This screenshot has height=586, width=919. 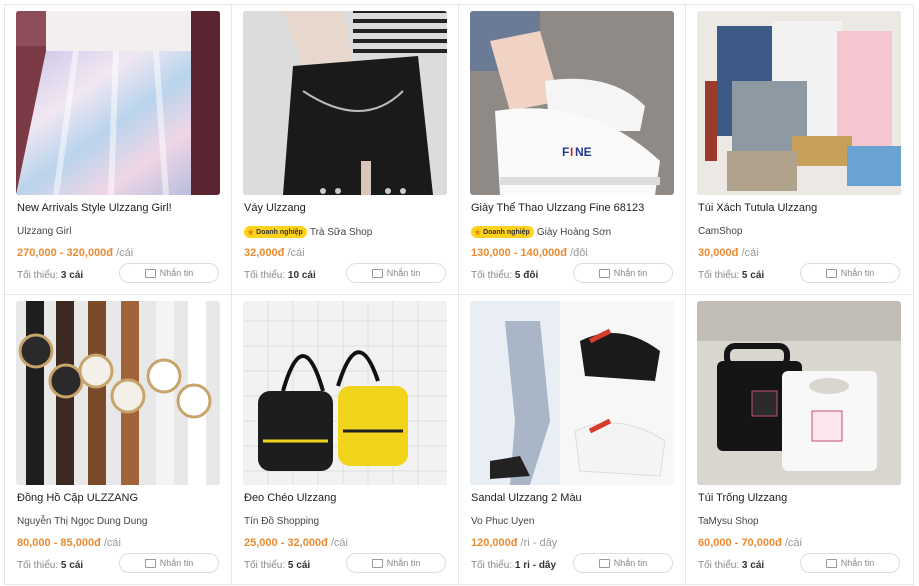 I want to click on shop-name: Vo Phuc Uyen, so click(x=574, y=521).